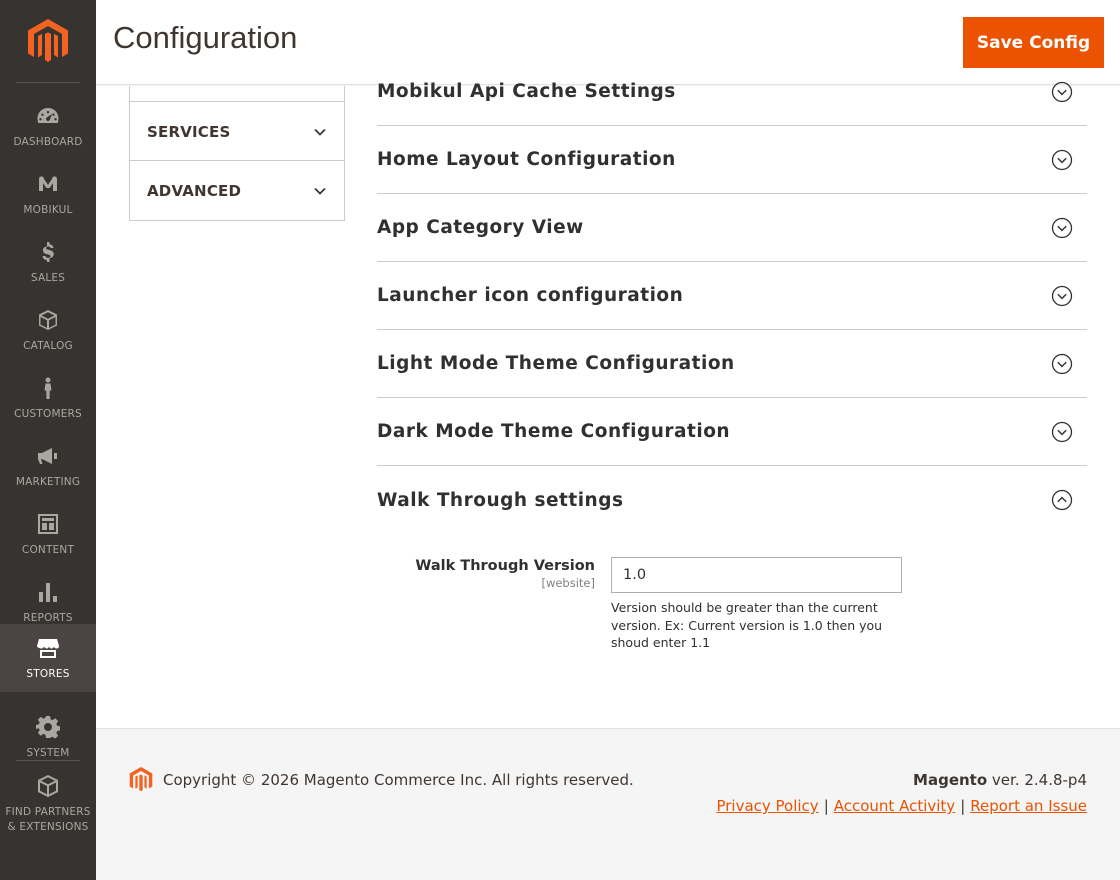 The width and height of the screenshot is (1120, 880). Describe the element at coordinates (732, 160) in the screenshot. I see `section-home-layout: Home Layout Configuration` at that location.